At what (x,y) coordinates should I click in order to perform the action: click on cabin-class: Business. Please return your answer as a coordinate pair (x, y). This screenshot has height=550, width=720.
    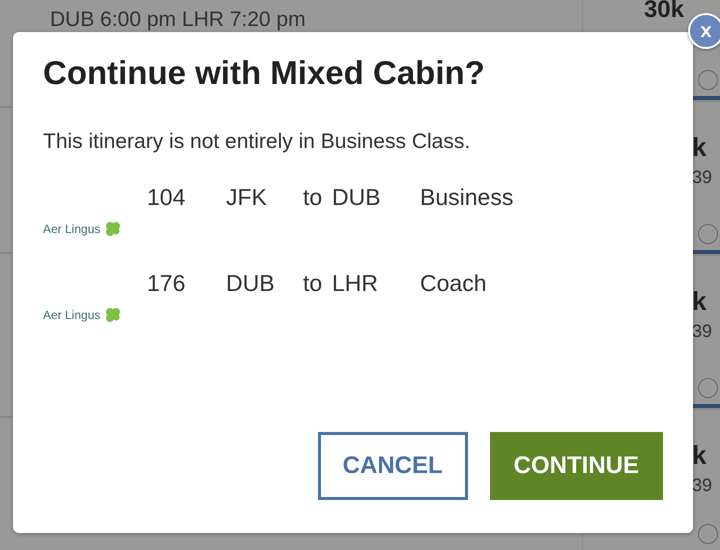
    Looking at the image, I should click on (467, 197).